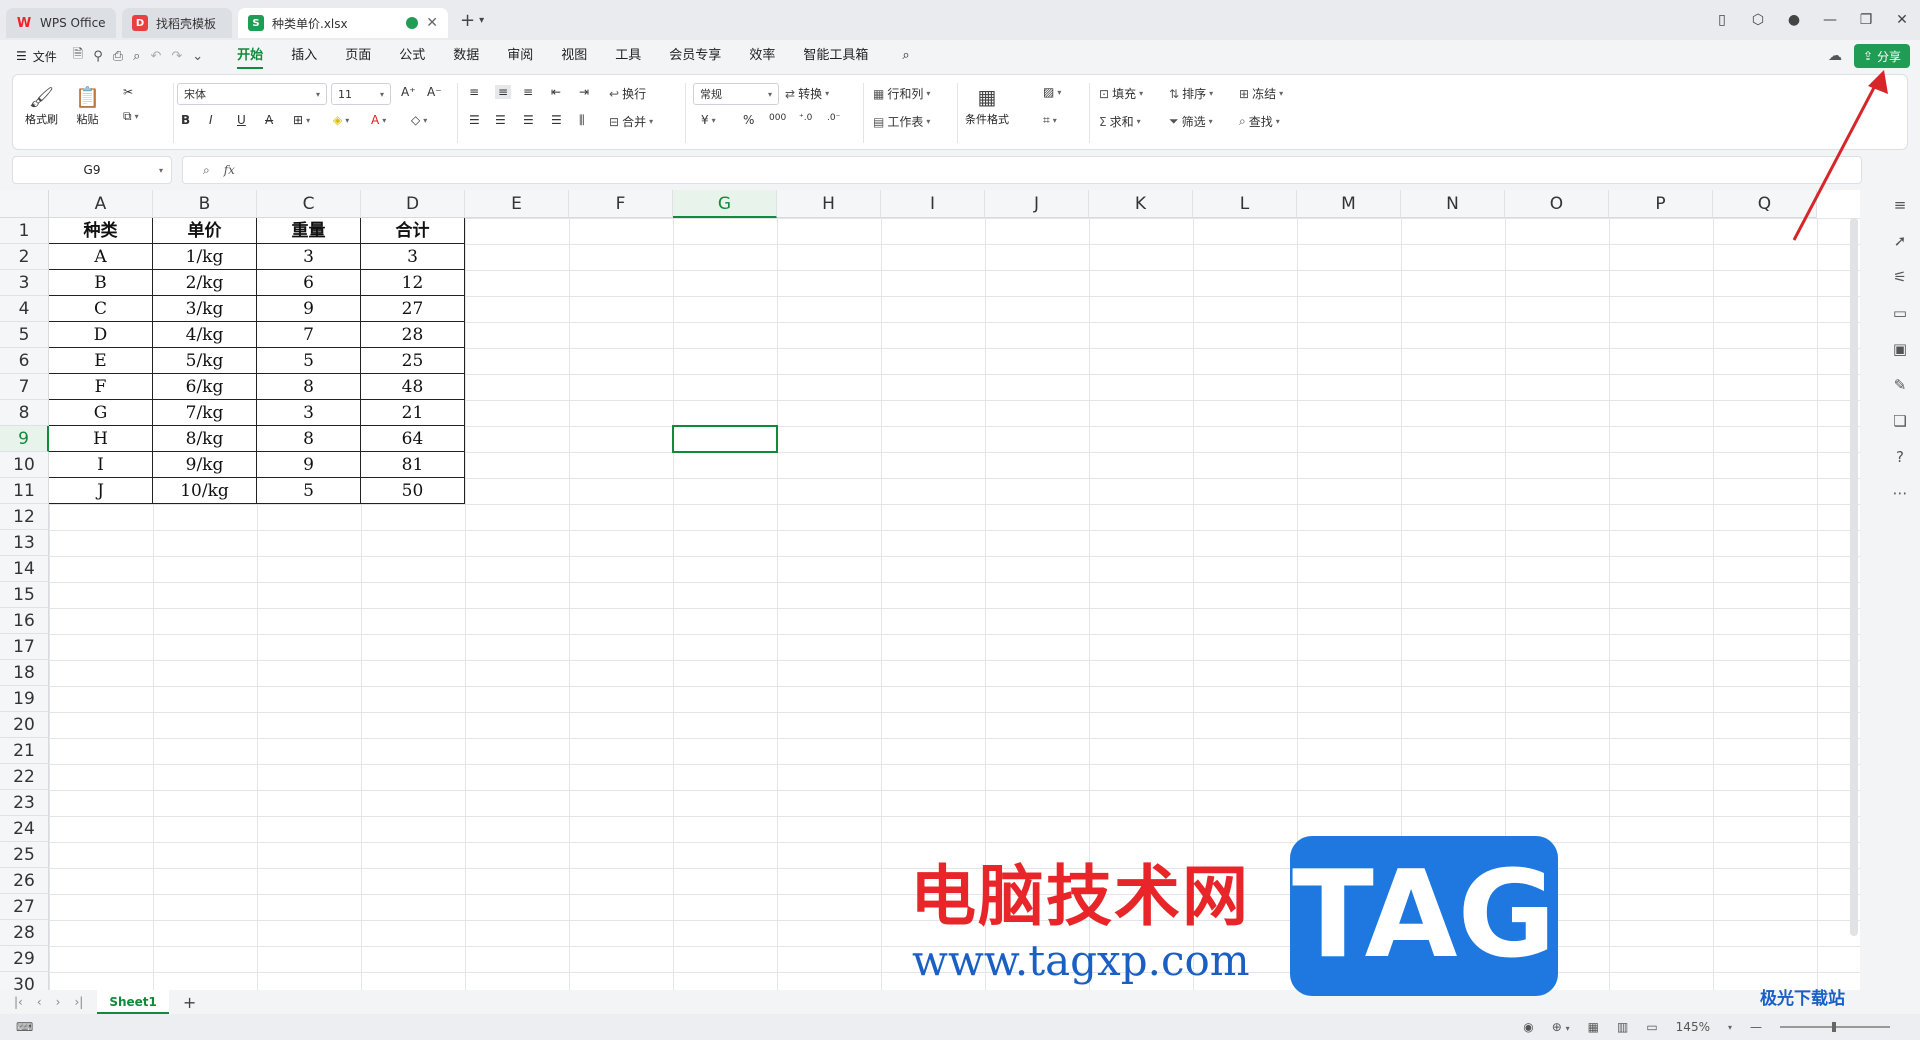  What do you see at coordinates (24, 543) in the screenshot?
I see `row-header-13: 13` at bounding box center [24, 543].